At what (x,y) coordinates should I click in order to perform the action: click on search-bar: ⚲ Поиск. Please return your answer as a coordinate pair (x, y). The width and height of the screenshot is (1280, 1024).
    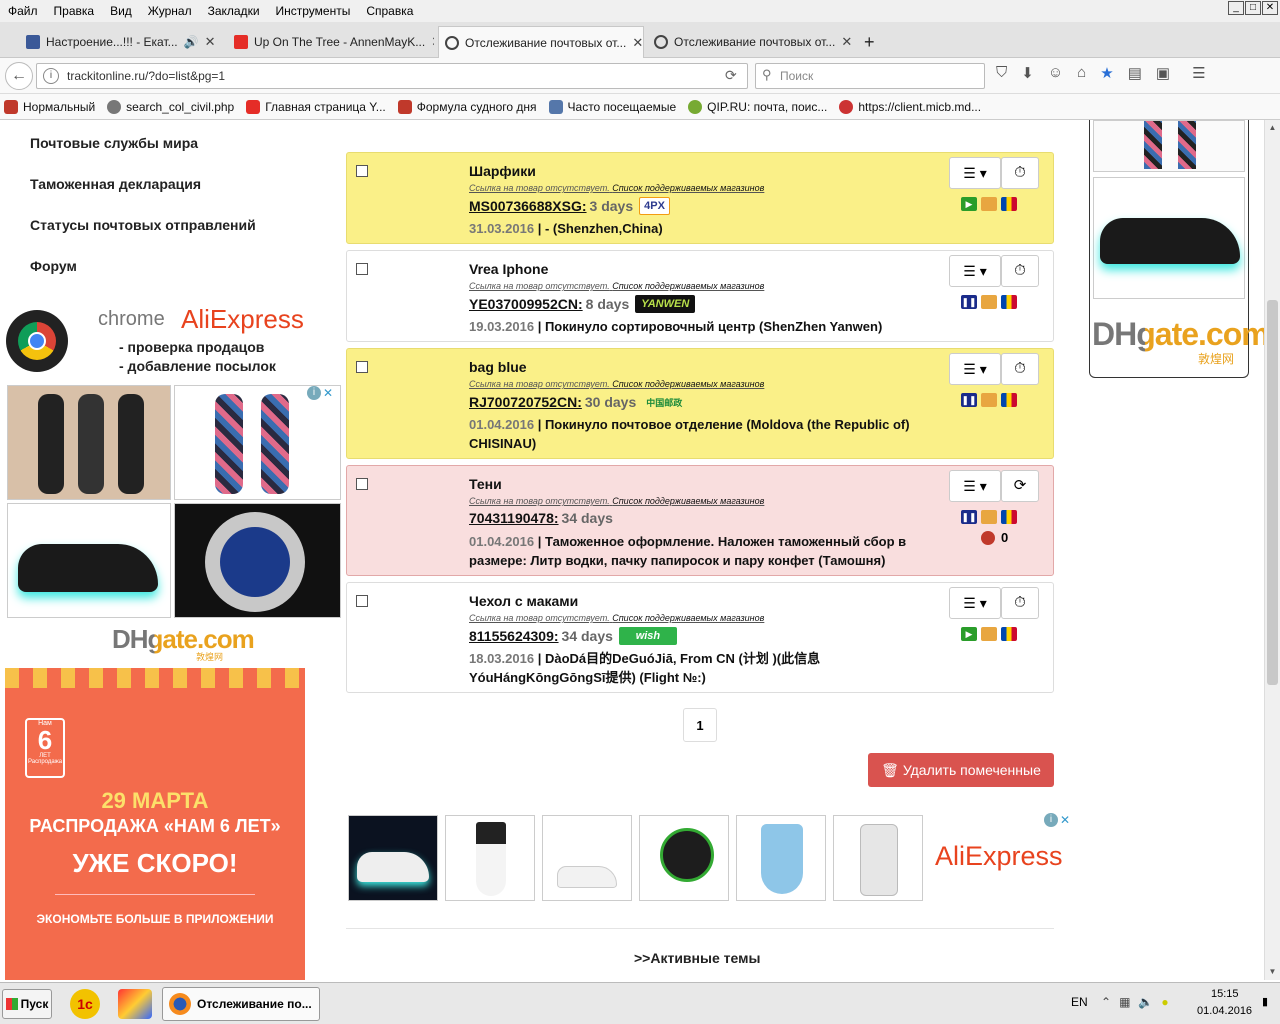
    Looking at the image, I should click on (870, 76).